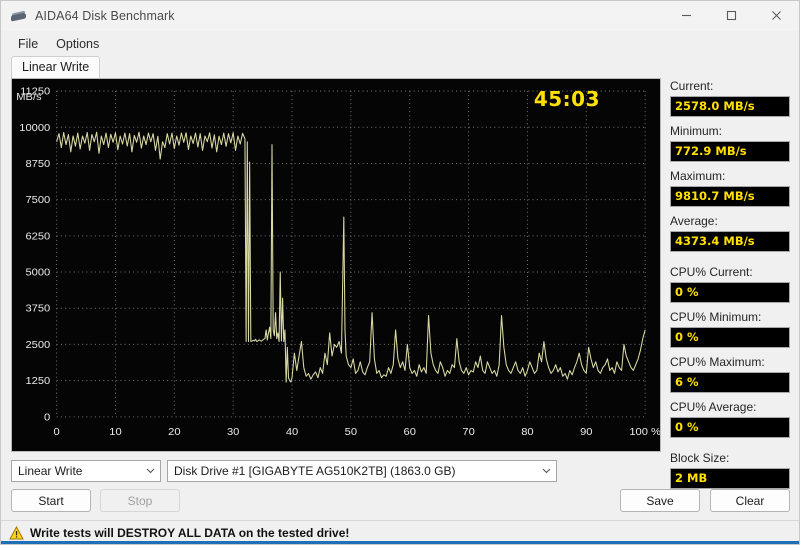 Image resolution: width=800 pixels, height=545 pixels. Describe the element at coordinates (37, 164) in the screenshot. I see `y-tick-label: 8750` at that location.